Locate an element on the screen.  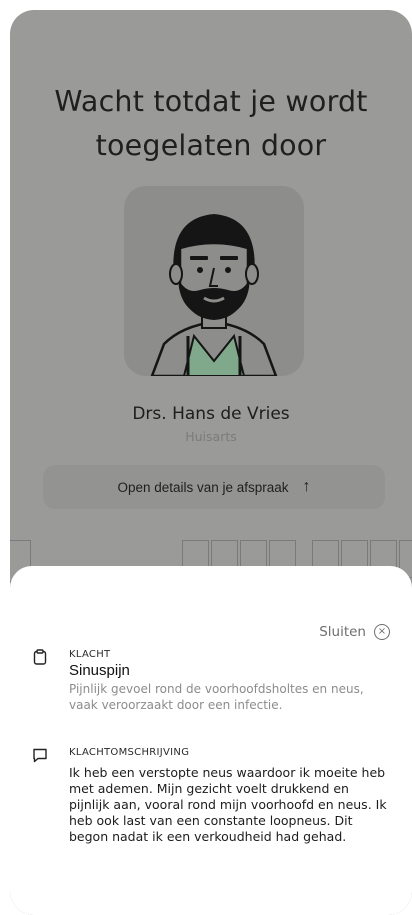
arrow-up-icon: ↑ is located at coordinates (306, 486).